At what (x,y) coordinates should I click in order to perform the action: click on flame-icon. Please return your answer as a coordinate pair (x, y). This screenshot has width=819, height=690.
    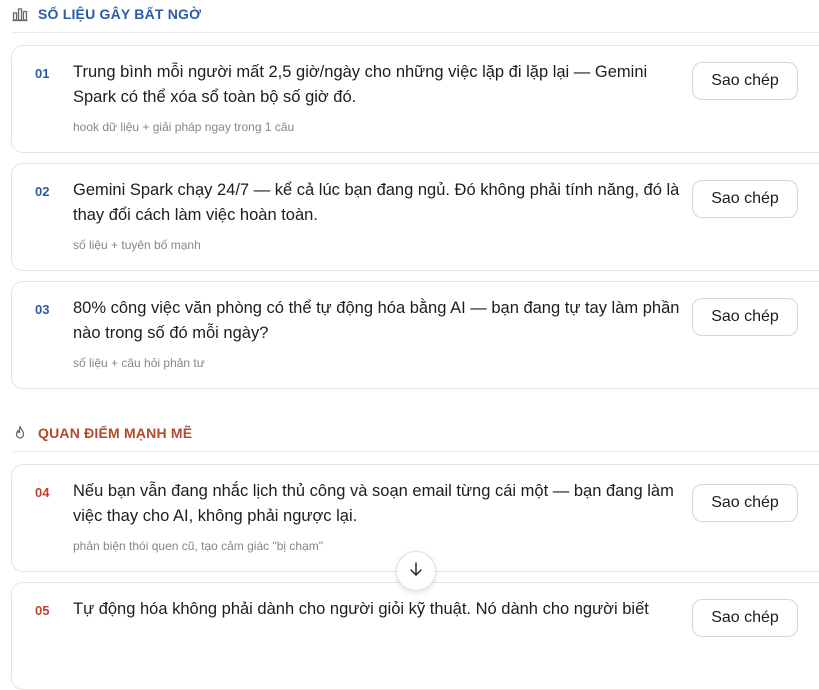
    Looking at the image, I should click on (20, 433).